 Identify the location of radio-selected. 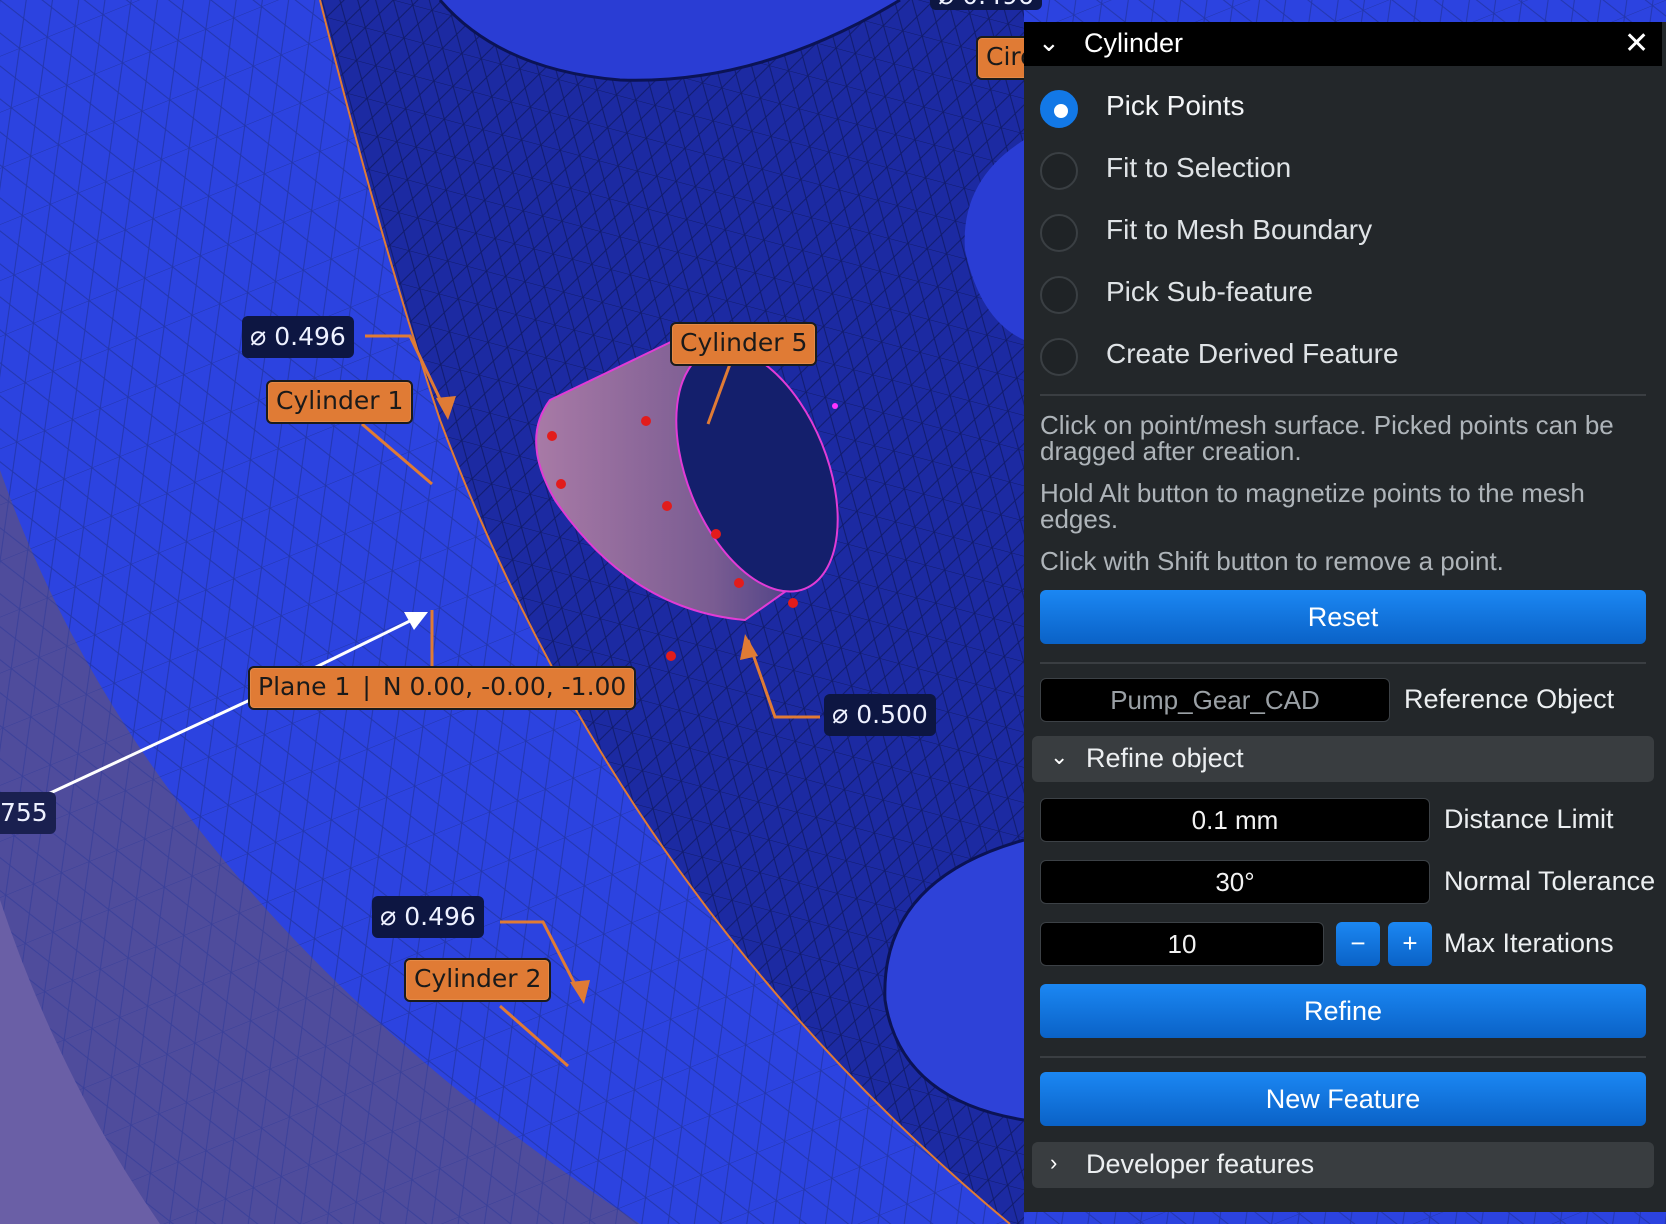
(1059, 109).